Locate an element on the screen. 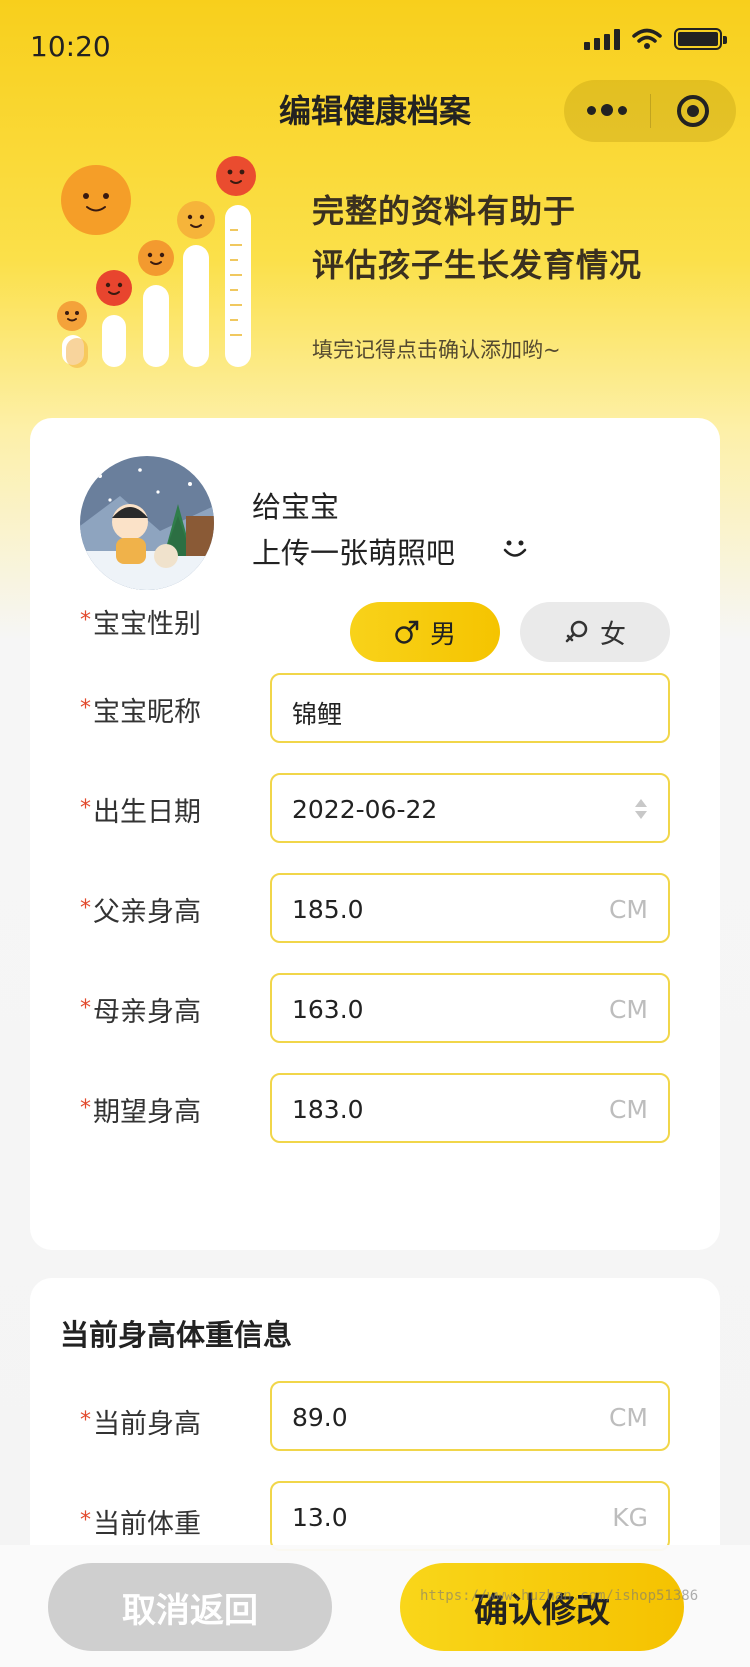 This screenshot has width=750, height=1667. mini-program-capsule is located at coordinates (650, 111).